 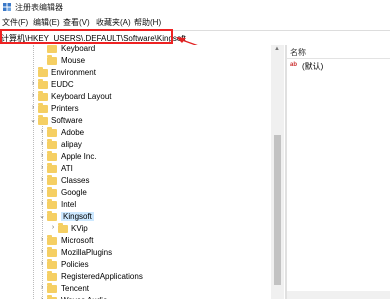 What do you see at coordinates (135, 265) in the screenshot?
I see `tree-item-policies: › Policies` at bounding box center [135, 265].